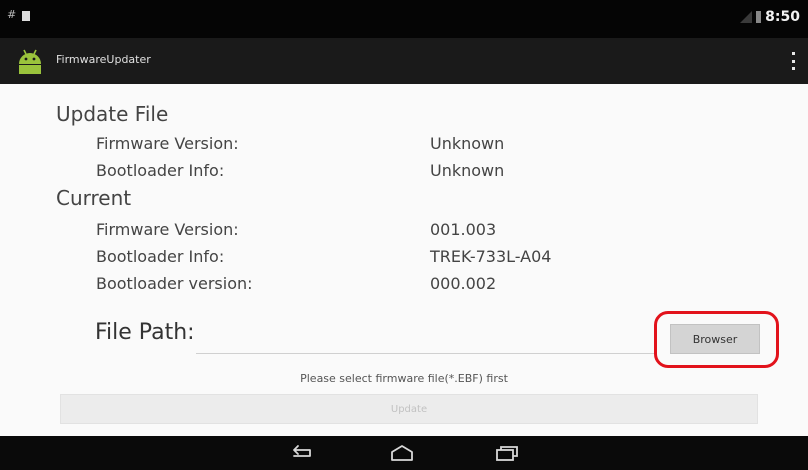 The image size is (808, 470). Describe the element at coordinates (167, 229) in the screenshot. I see `current-firmware-version-label: Firmware Version:` at that location.